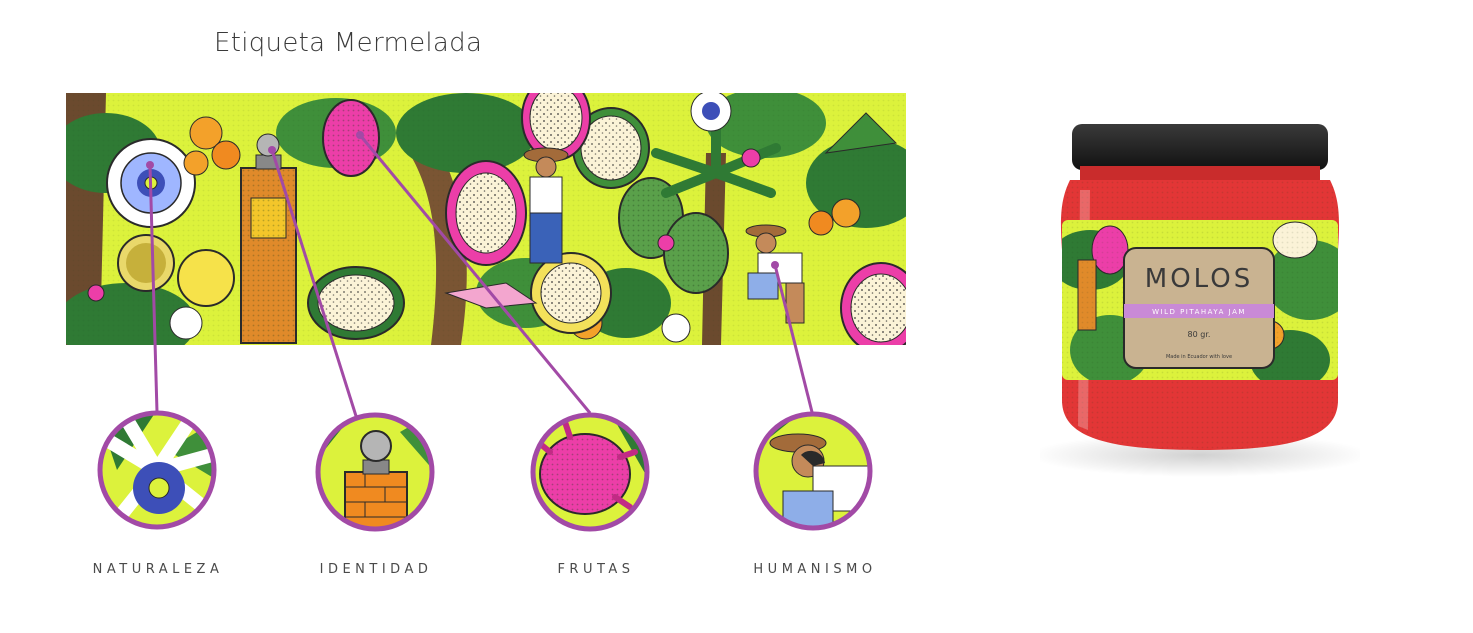  I want to click on caption-naturaleza: NATURALEZA, so click(158, 569).